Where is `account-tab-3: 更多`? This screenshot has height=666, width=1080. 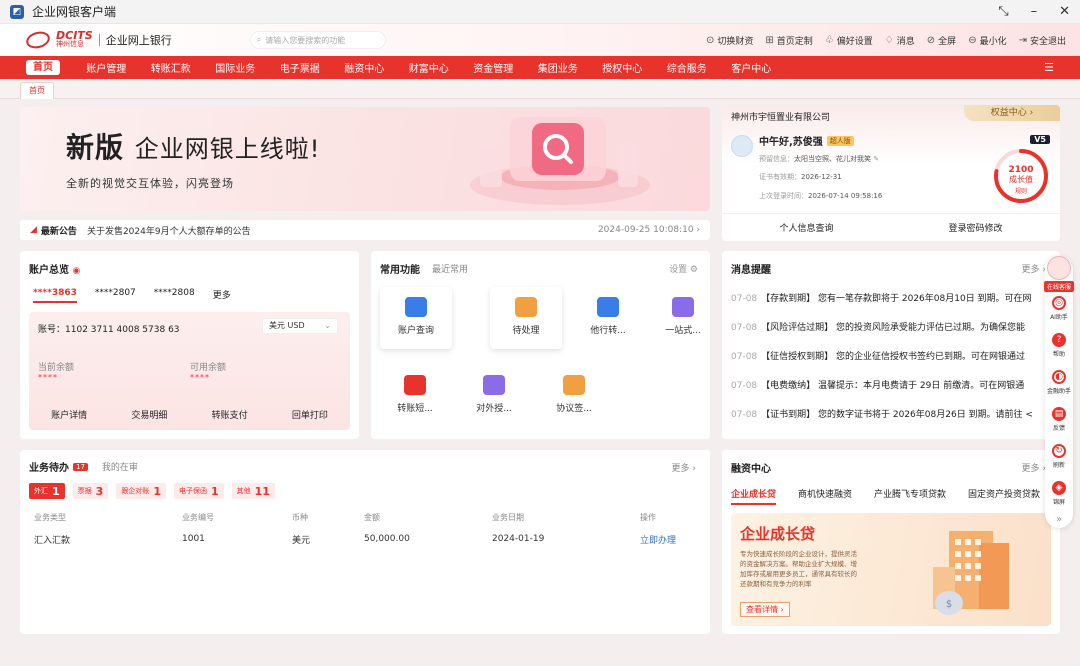
account-tab-3: 更多 is located at coordinates (222, 295).